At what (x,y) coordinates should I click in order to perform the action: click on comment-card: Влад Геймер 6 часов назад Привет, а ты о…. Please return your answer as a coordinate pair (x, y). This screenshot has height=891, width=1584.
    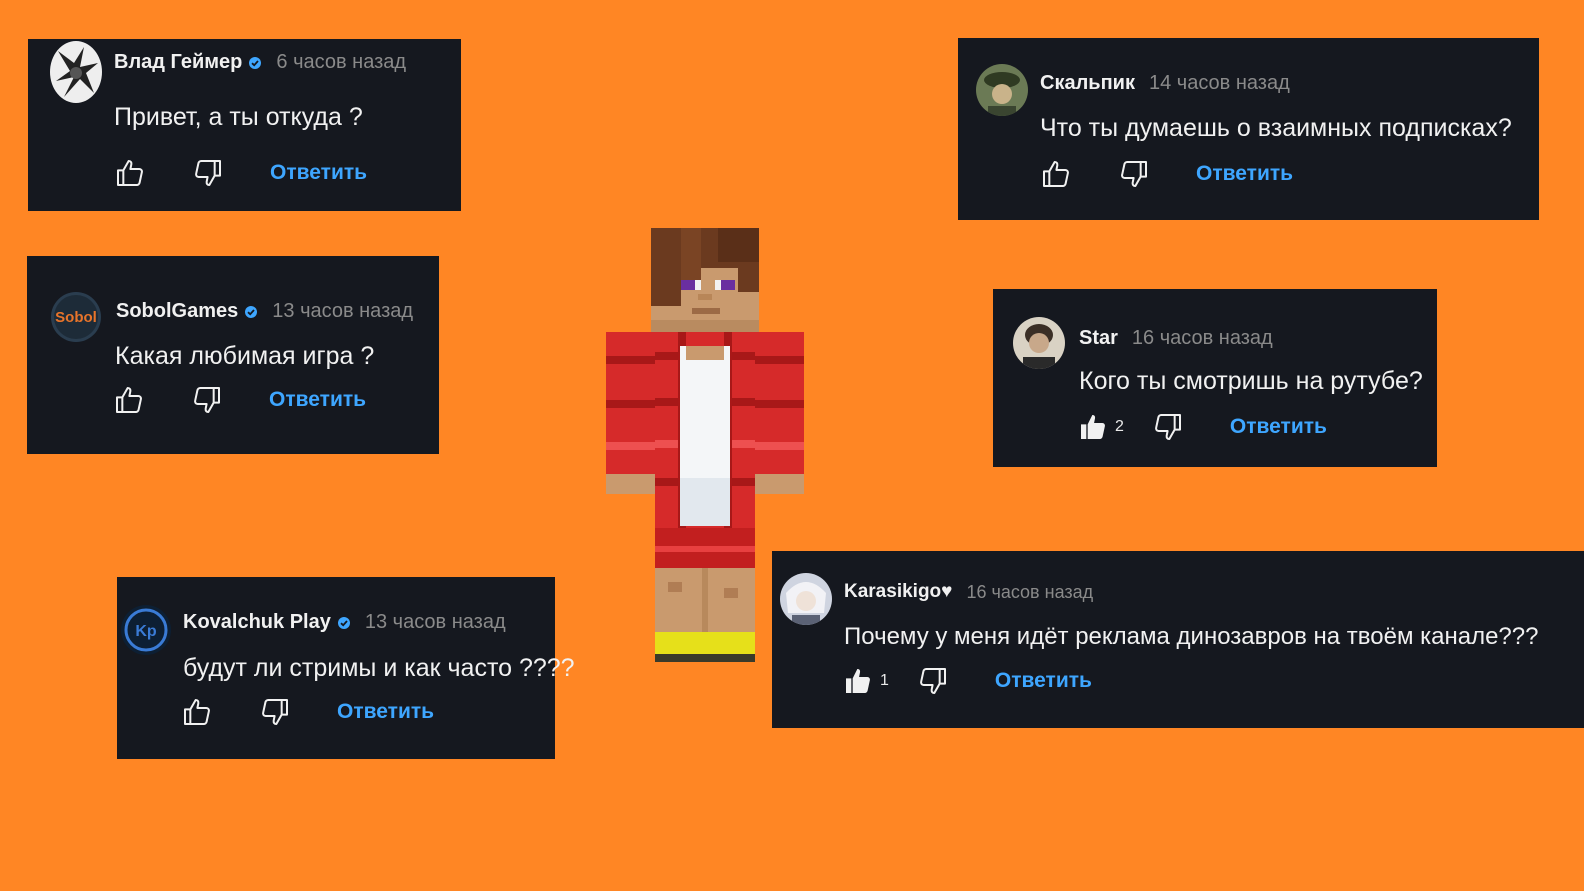
    Looking at the image, I should click on (244, 125).